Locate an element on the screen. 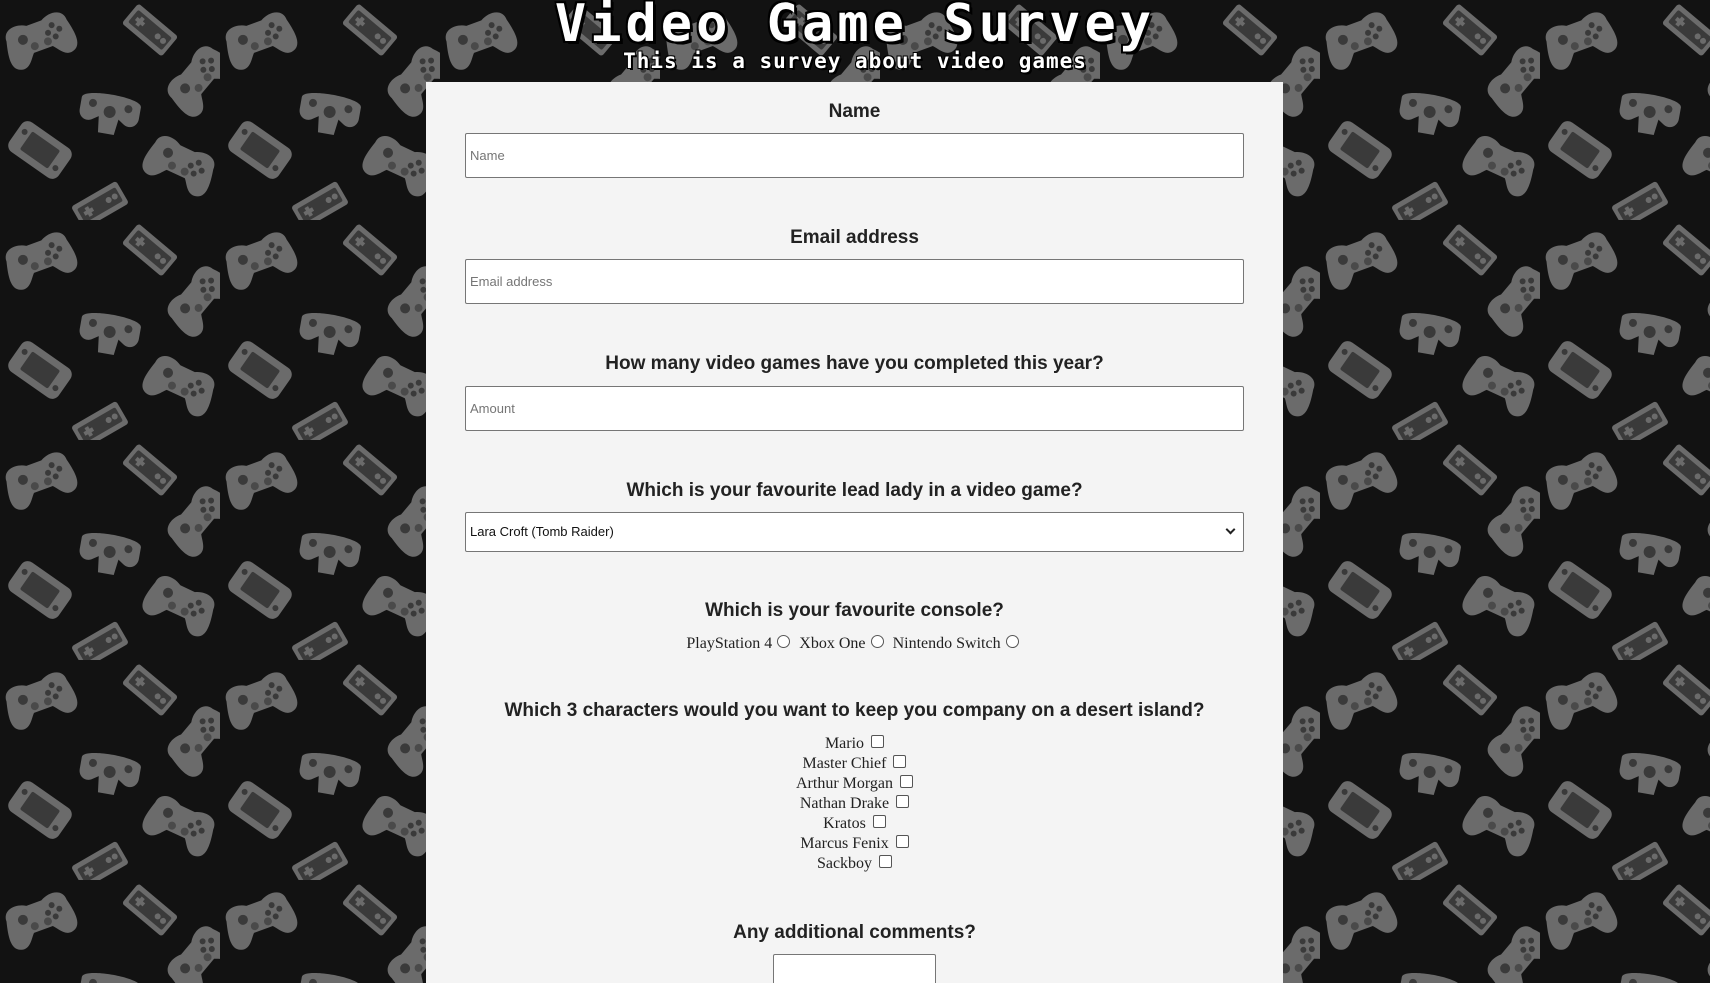 The image size is (1710, 983). comments-label: Any additional comments? is located at coordinates (854, 932).